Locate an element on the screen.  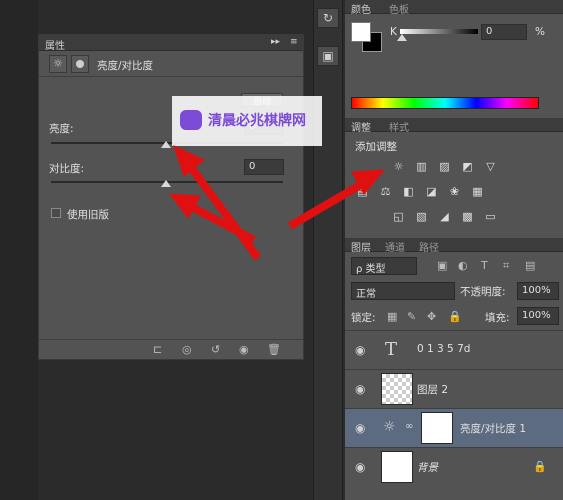
arrow-to-adjustments is located at coordinates (326, 205).